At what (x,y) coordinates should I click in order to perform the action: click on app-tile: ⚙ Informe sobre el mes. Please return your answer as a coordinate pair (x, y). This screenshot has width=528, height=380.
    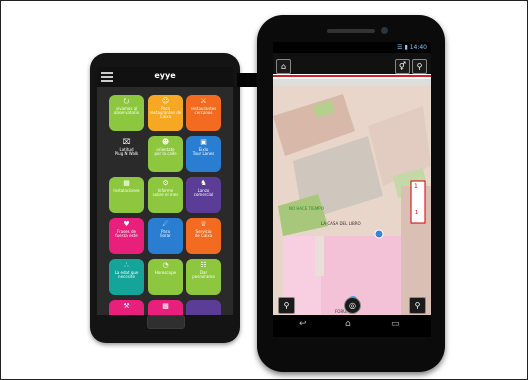
    Looking at the image, I should click on (165, 195).